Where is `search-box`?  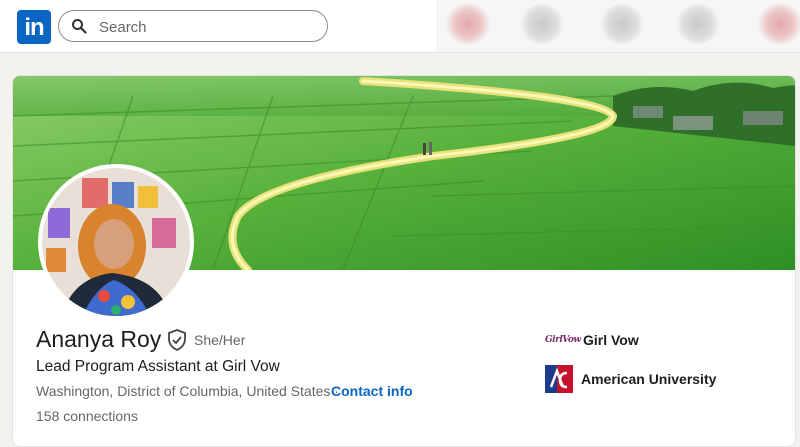
search-box is located at coordinates (193, 26).